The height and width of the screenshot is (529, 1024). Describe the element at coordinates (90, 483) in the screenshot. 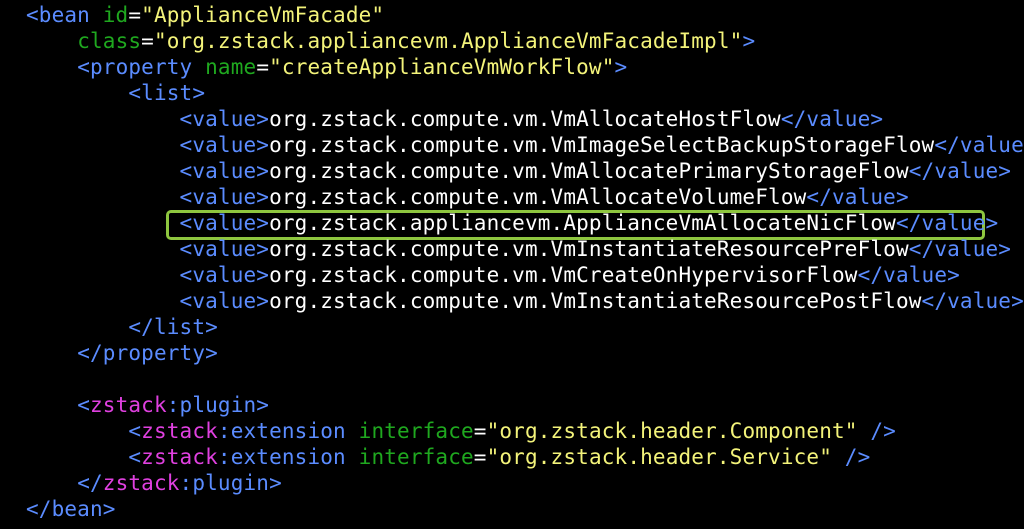

I see `code-token-tag: </` at that location.